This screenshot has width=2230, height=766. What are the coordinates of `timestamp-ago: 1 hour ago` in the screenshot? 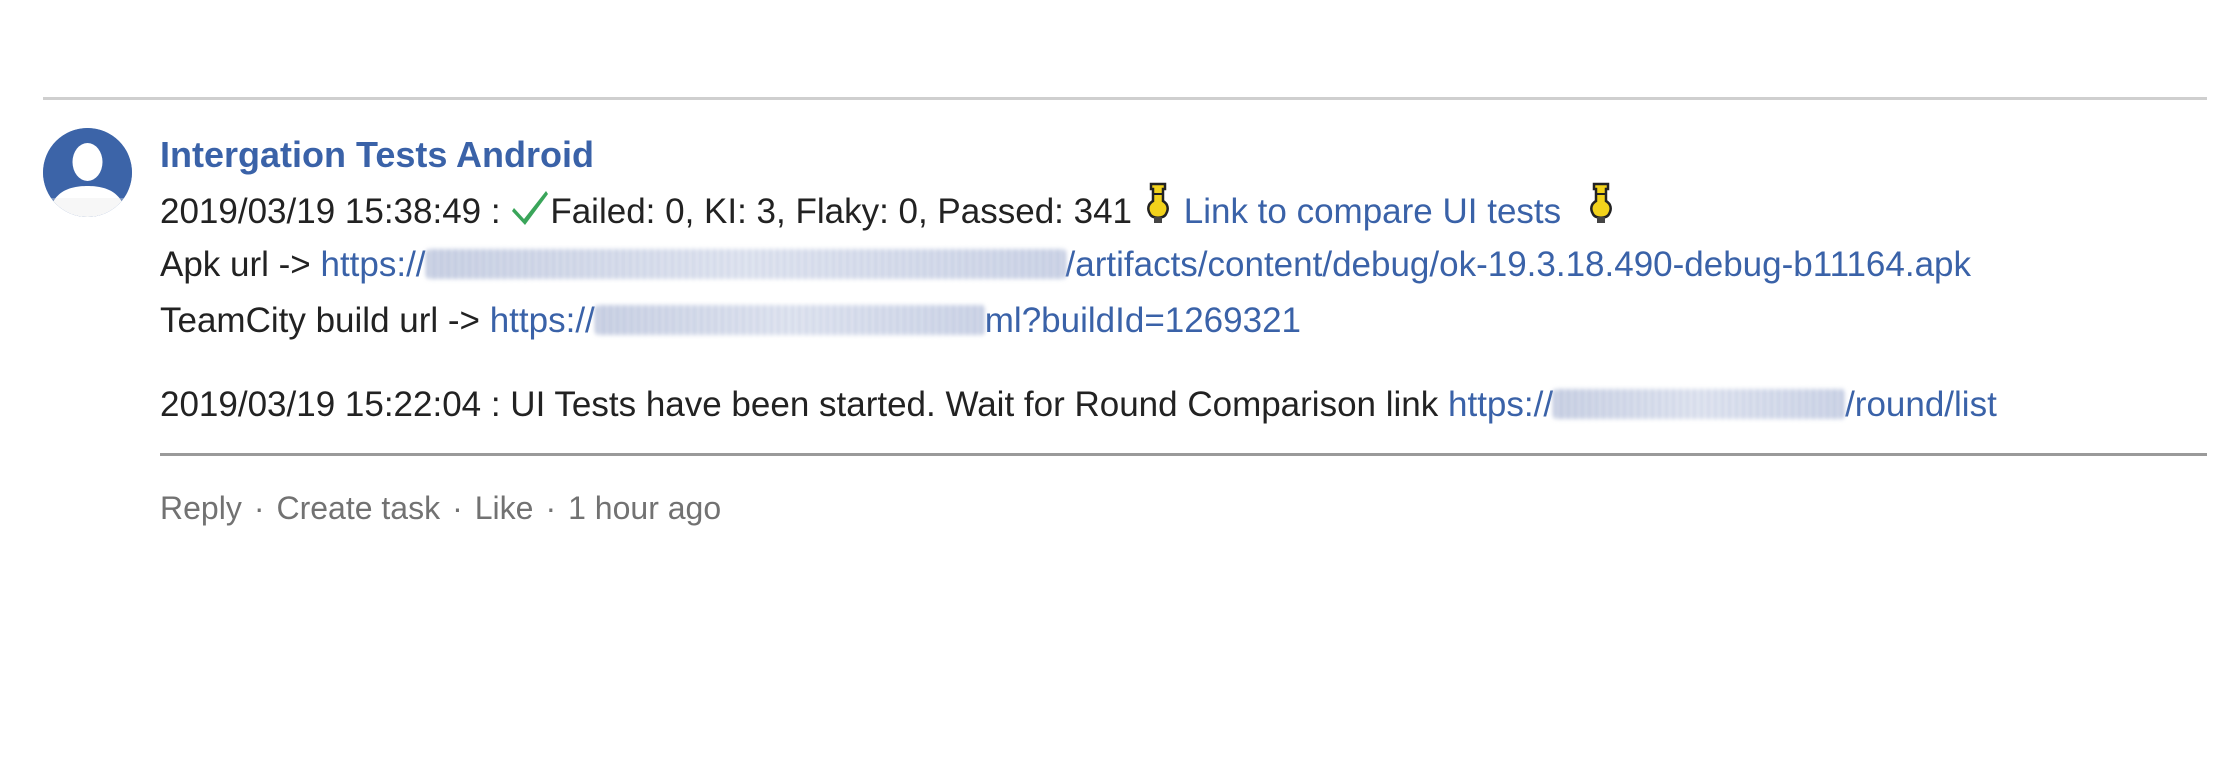 It's located at (644, 508).